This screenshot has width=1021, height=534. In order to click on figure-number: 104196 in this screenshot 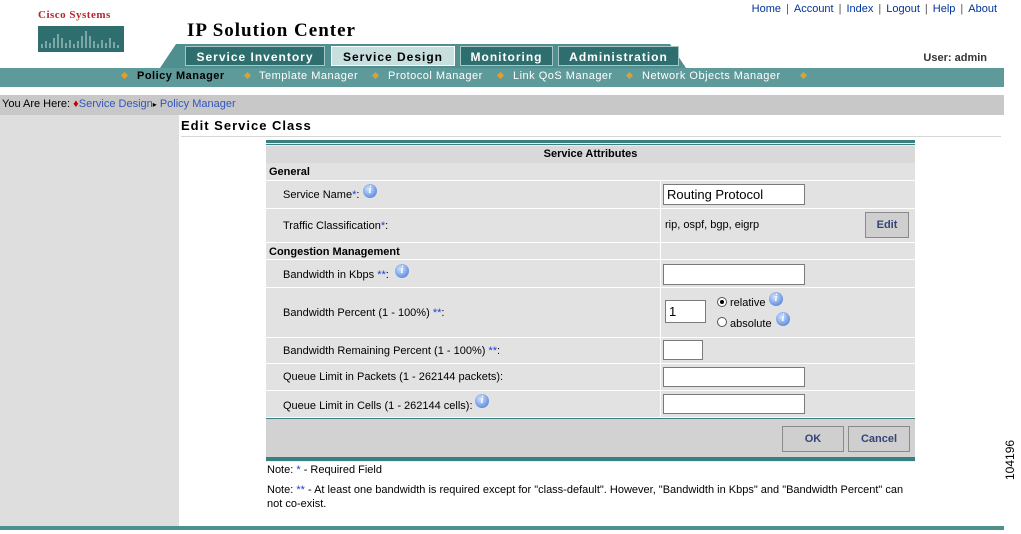, I will do `click(1010, 459)`.